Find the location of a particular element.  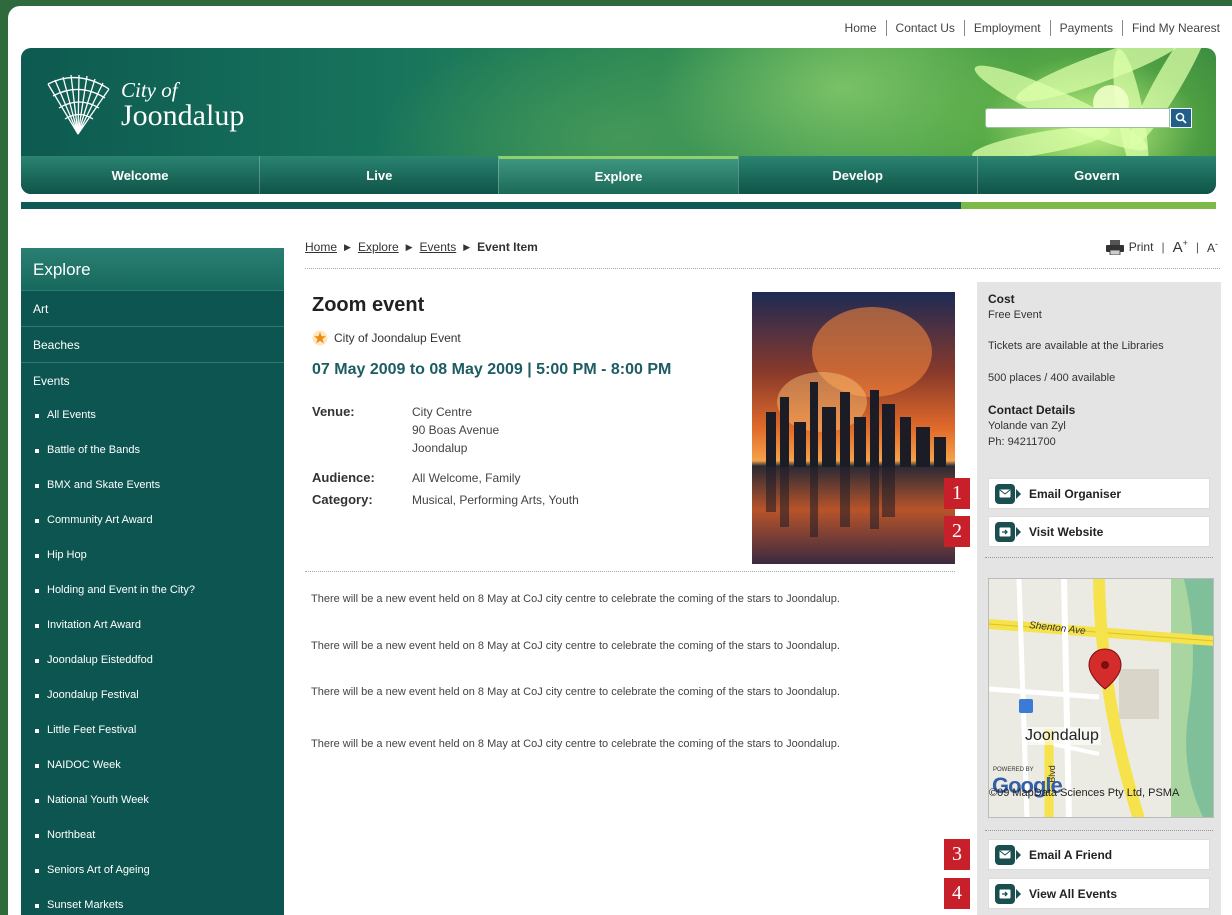

nav-tab-govern: Govern is located at coordinates (1096, 175).